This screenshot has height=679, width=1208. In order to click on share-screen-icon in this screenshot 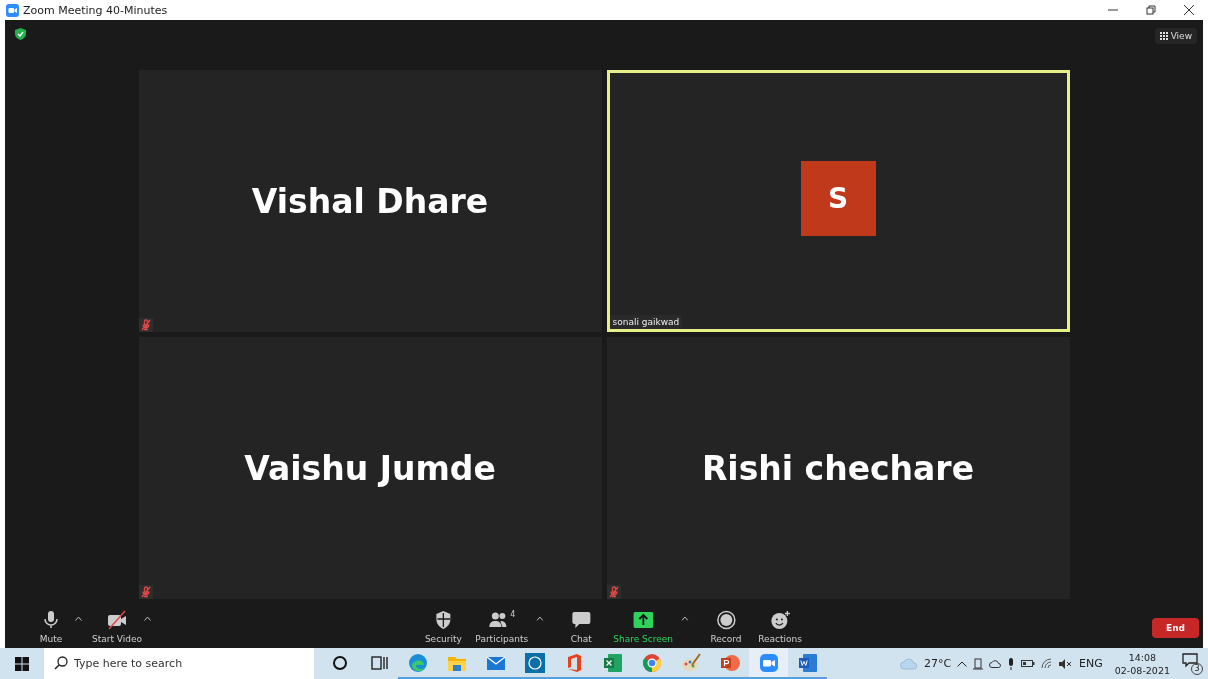, I will do `click(643, 620)`.